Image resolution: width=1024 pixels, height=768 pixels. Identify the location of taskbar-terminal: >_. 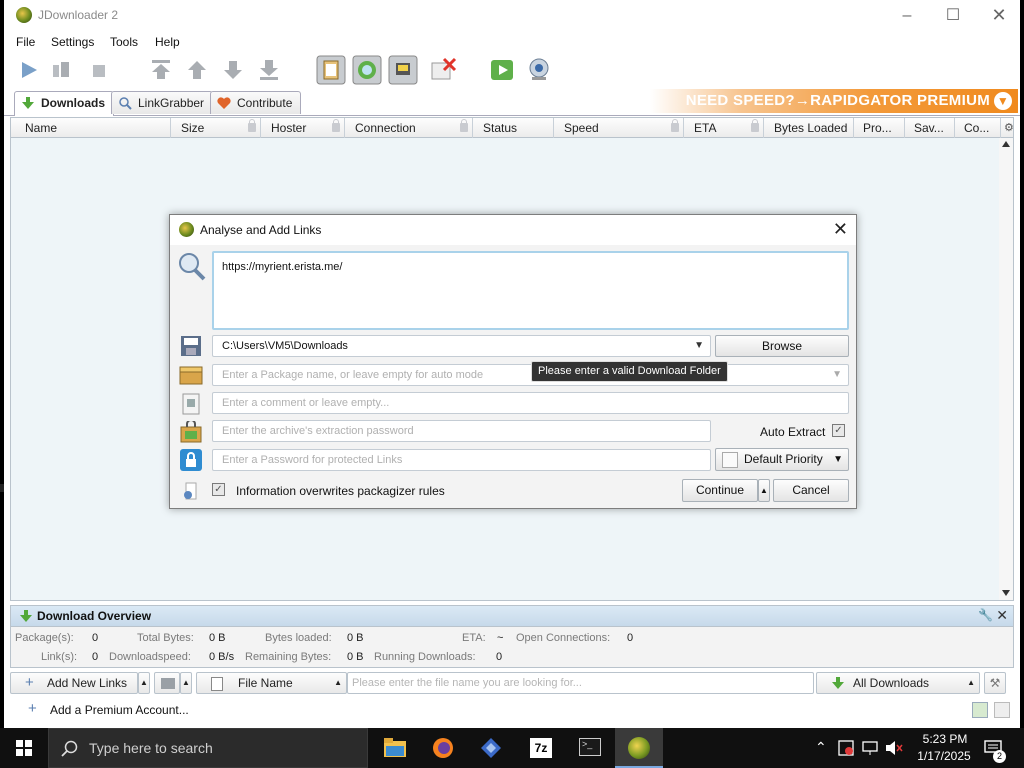
(590, 748).